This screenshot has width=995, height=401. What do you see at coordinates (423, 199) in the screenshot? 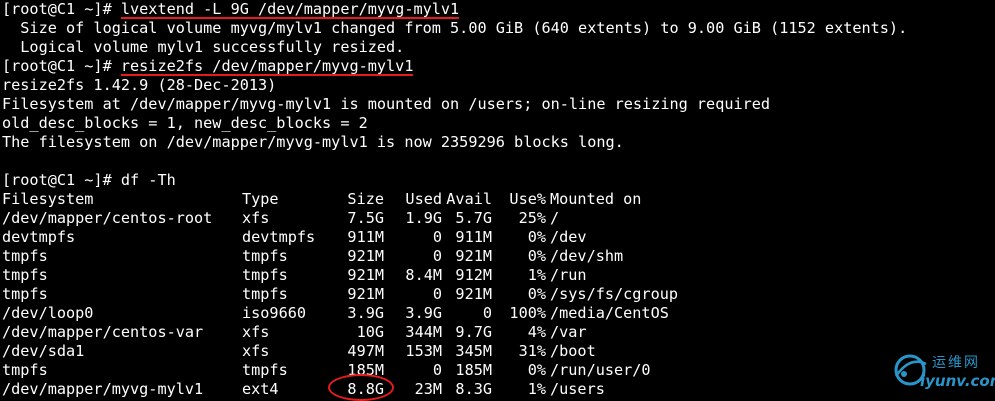
I see `column-header: Used` at bounding box center [423, 199].